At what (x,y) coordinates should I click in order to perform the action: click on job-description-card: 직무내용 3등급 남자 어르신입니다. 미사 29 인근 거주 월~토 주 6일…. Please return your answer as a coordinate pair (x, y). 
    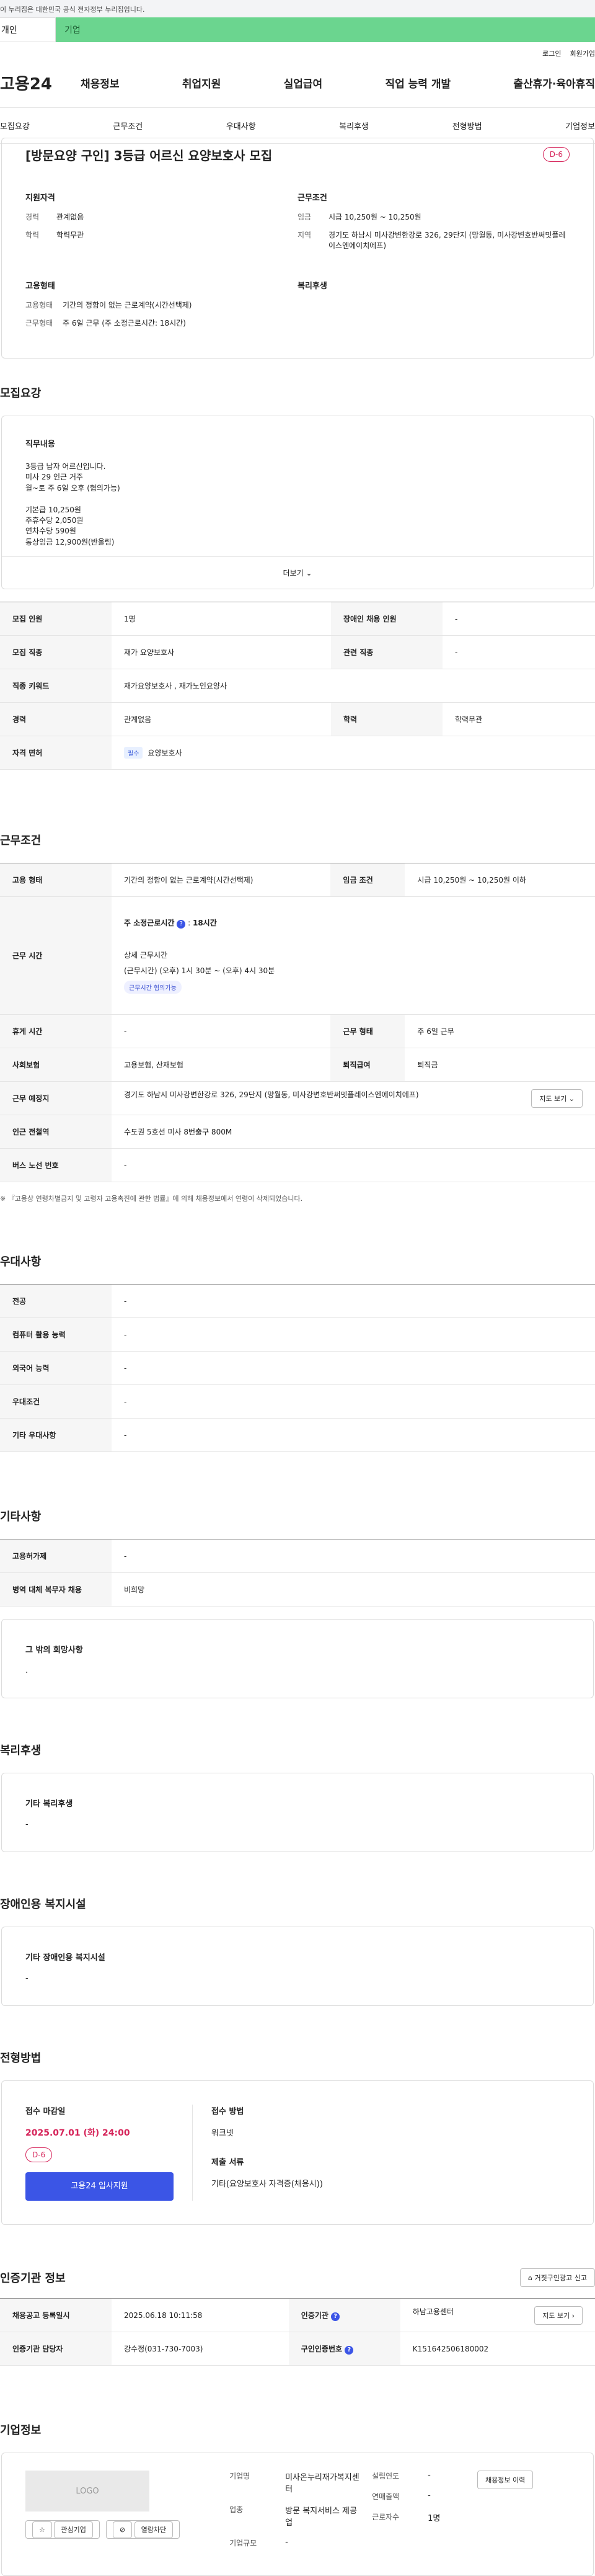
    Looking at the image, I should click on (297, 503).